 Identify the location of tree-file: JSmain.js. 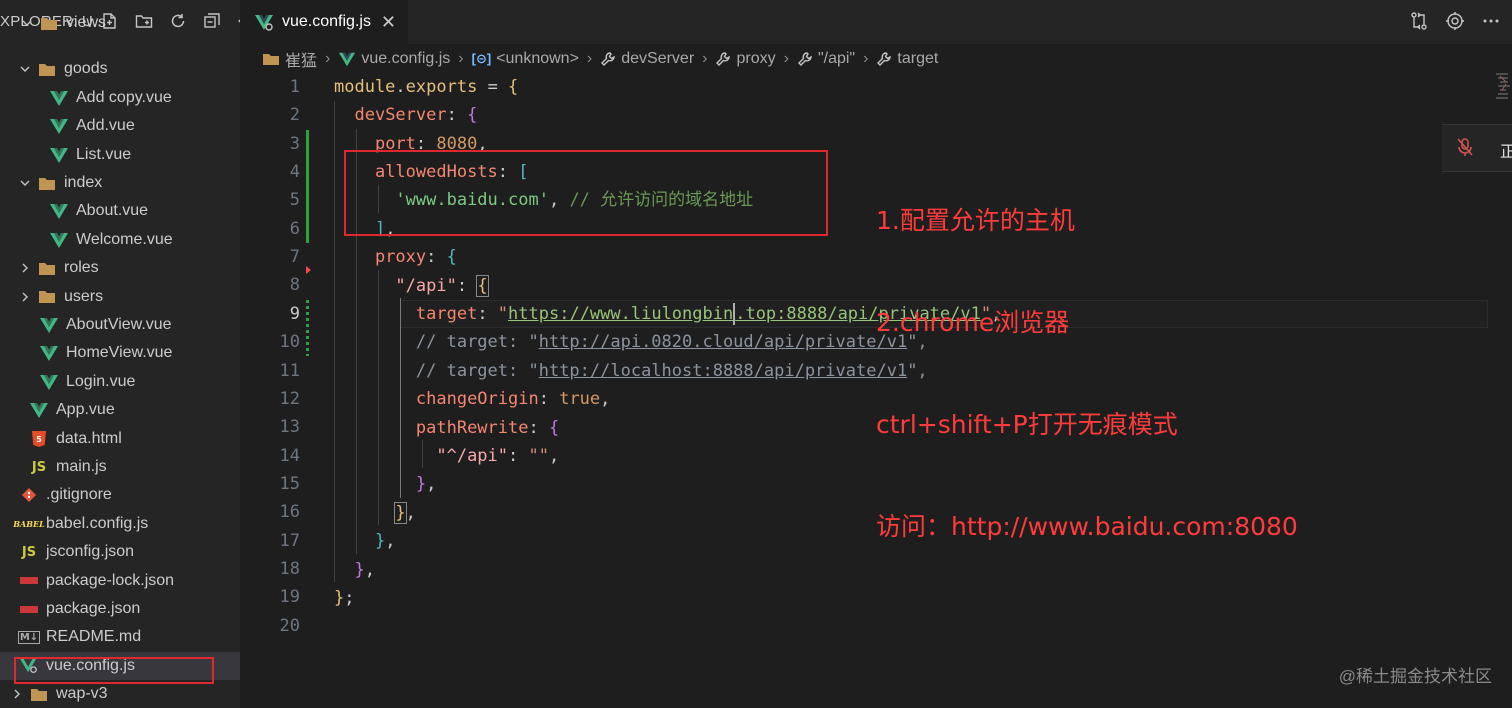
(120, 467).